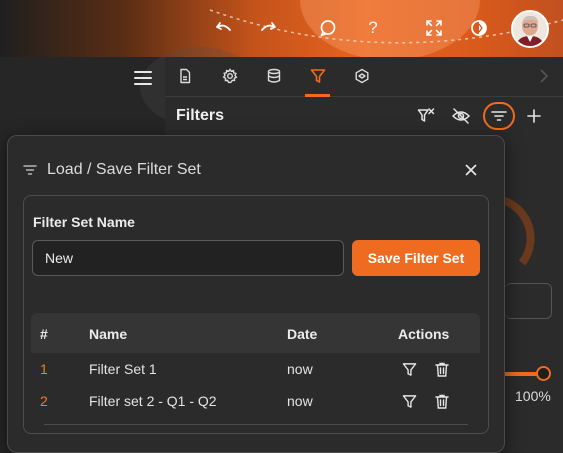 This screenshot has width=563, height=453. Describe the element at coordinates (84, 222) in the screenshot. I see `filter-set-name-label: Filter Set Name` at that location.